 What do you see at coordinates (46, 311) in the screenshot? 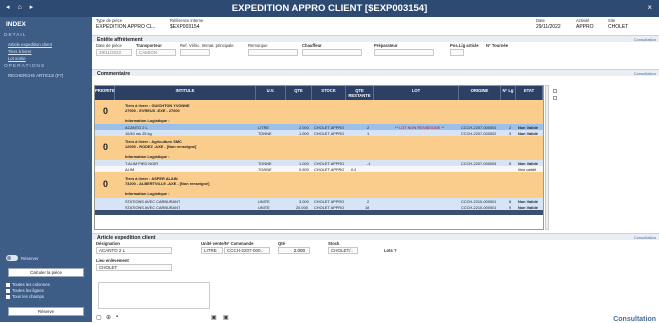
I see `reserve-button: Réserve` at bounding box center [46, 311].